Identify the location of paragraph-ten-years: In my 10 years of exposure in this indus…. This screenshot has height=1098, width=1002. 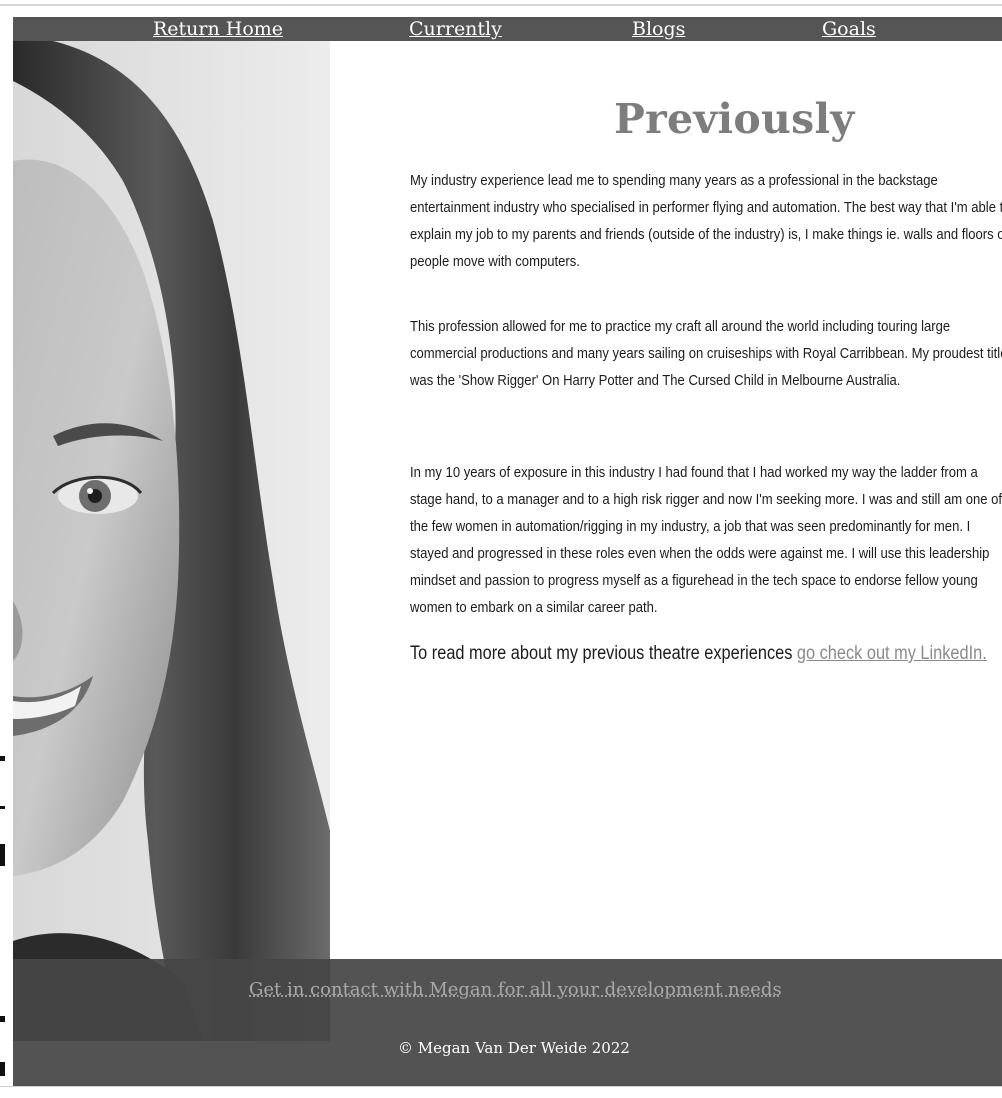
(706, 540).